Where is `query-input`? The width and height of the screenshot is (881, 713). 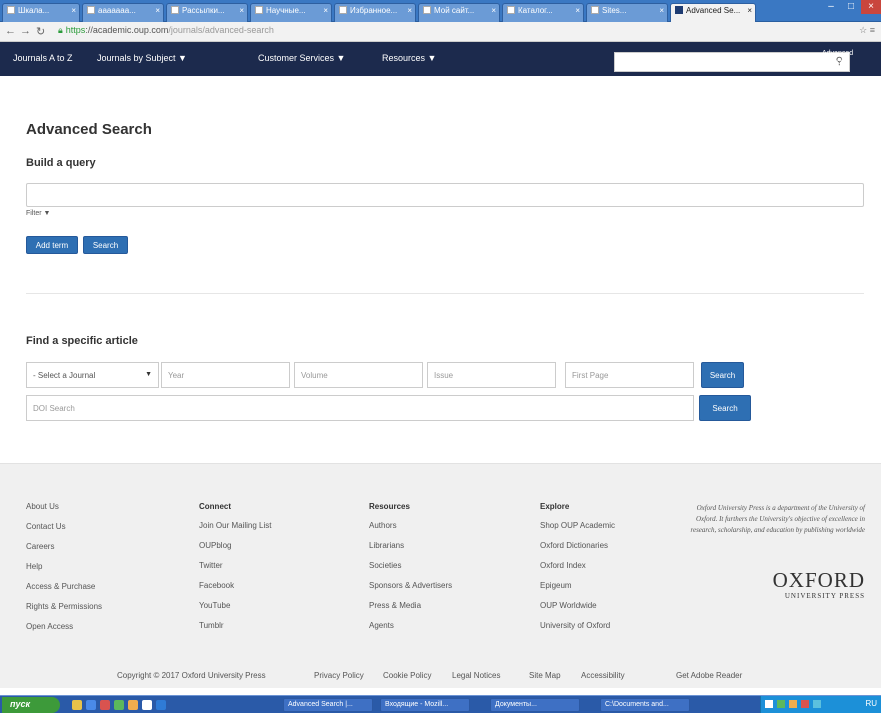
query-input is located at coordinates (445, 195).